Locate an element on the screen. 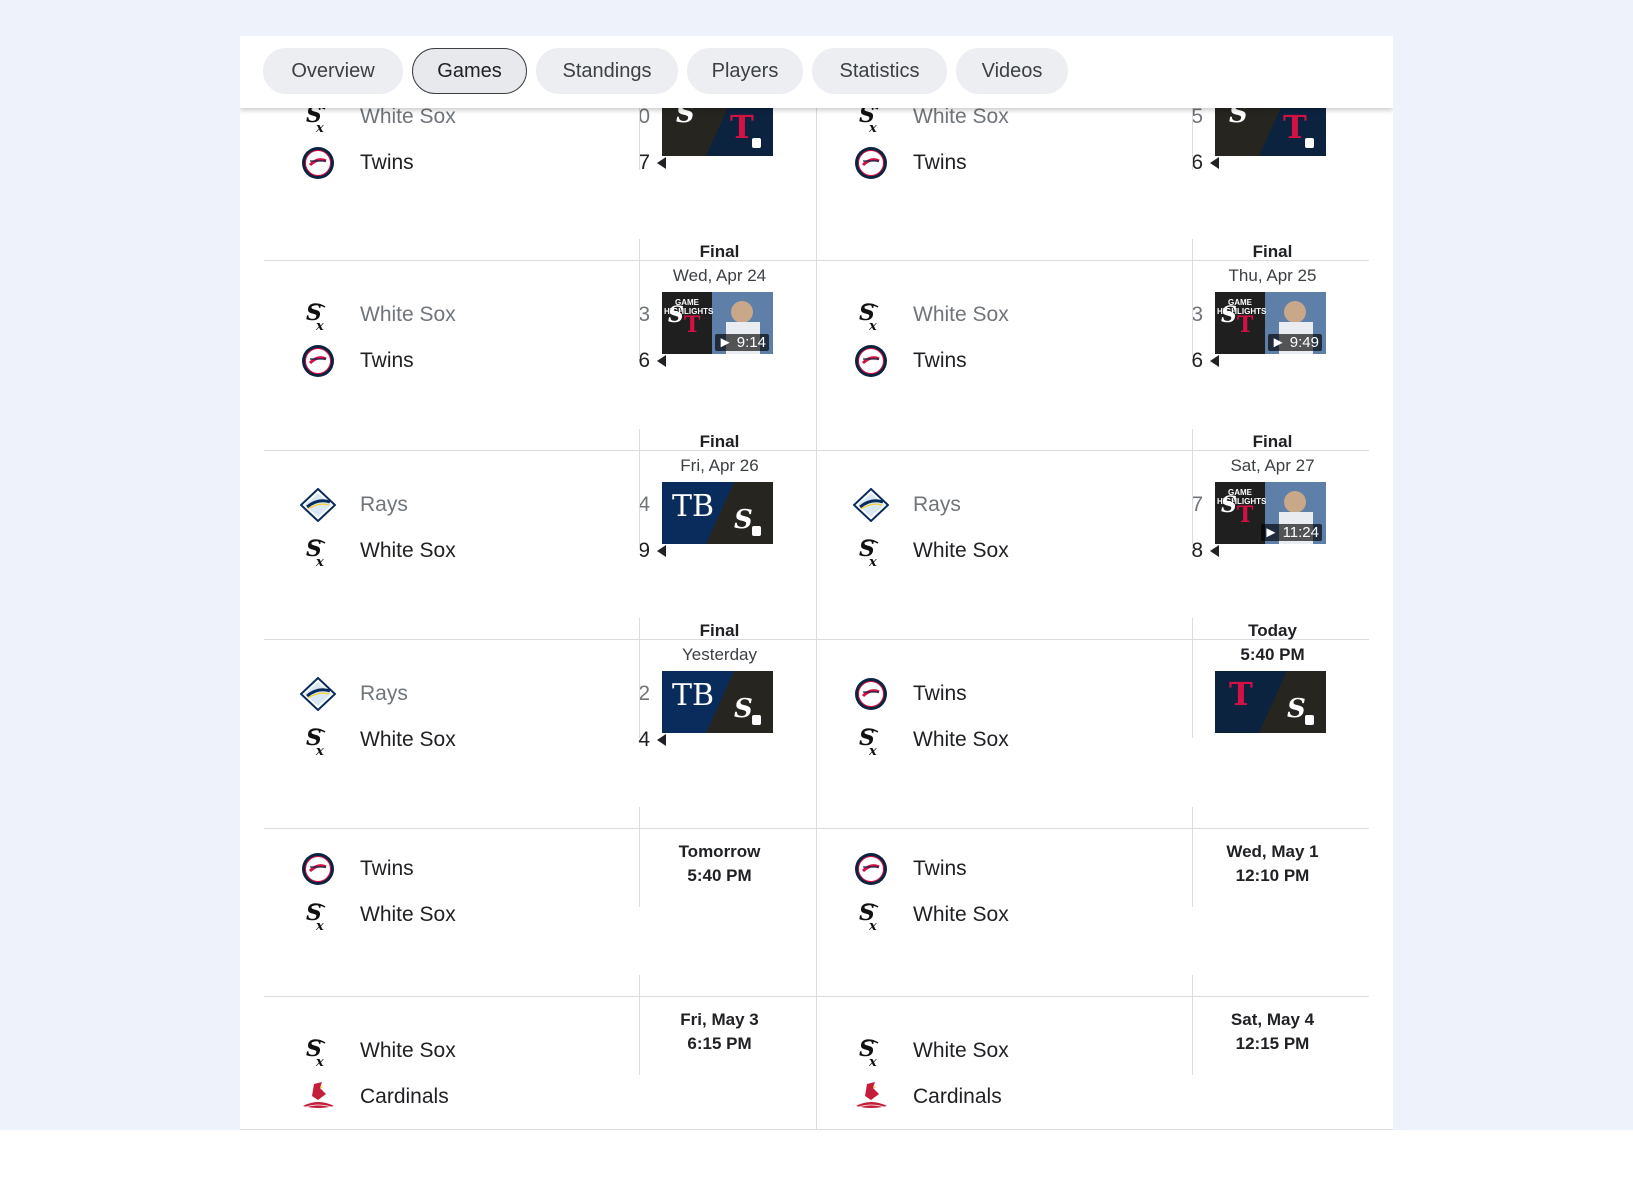 The image size is (1633, 1200). game-time: 6:15 PM is located at coordinates (719, 1043).